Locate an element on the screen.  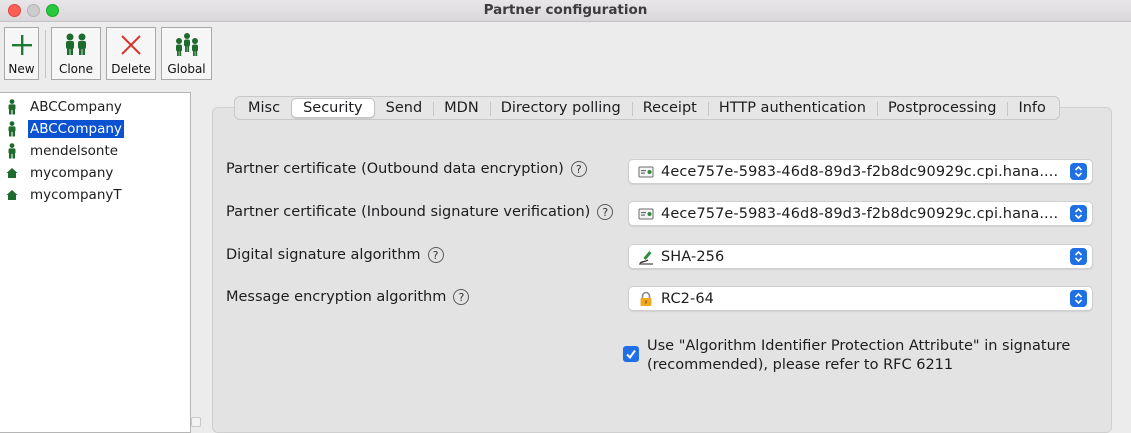
title-bar: Partner configuration is located at coordinates (565, 11).